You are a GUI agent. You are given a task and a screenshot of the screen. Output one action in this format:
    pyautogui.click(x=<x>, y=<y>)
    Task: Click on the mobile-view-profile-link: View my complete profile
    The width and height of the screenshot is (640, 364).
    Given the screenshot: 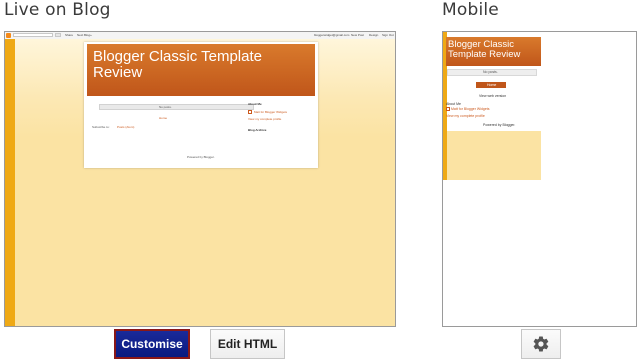 What is the action you would take?
    pyautogui.click(x=465, y=116)
    